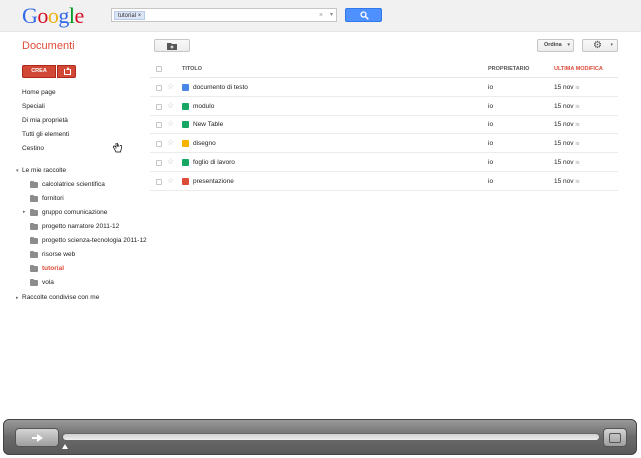  I want to click on nav-home: Home page, so click(39, 92).